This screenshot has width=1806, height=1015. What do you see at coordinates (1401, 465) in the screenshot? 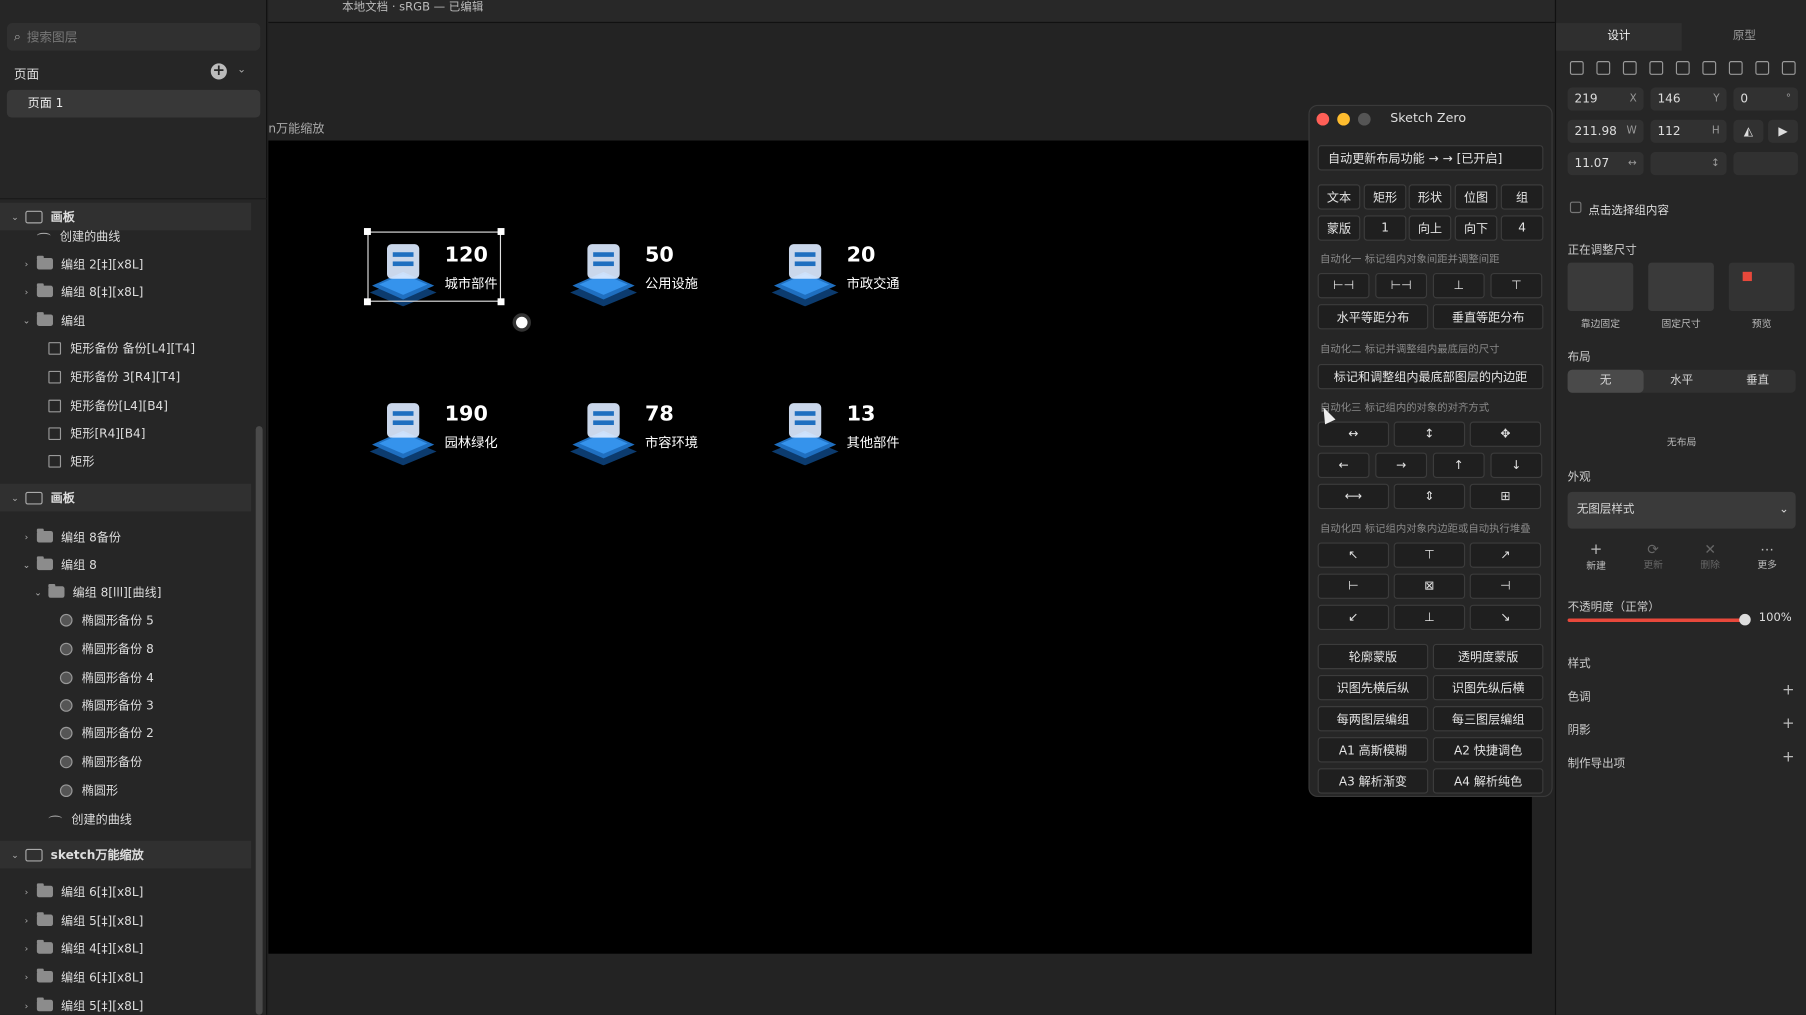
I see `align-right-icon: →` at bounding box center [1401, 465].